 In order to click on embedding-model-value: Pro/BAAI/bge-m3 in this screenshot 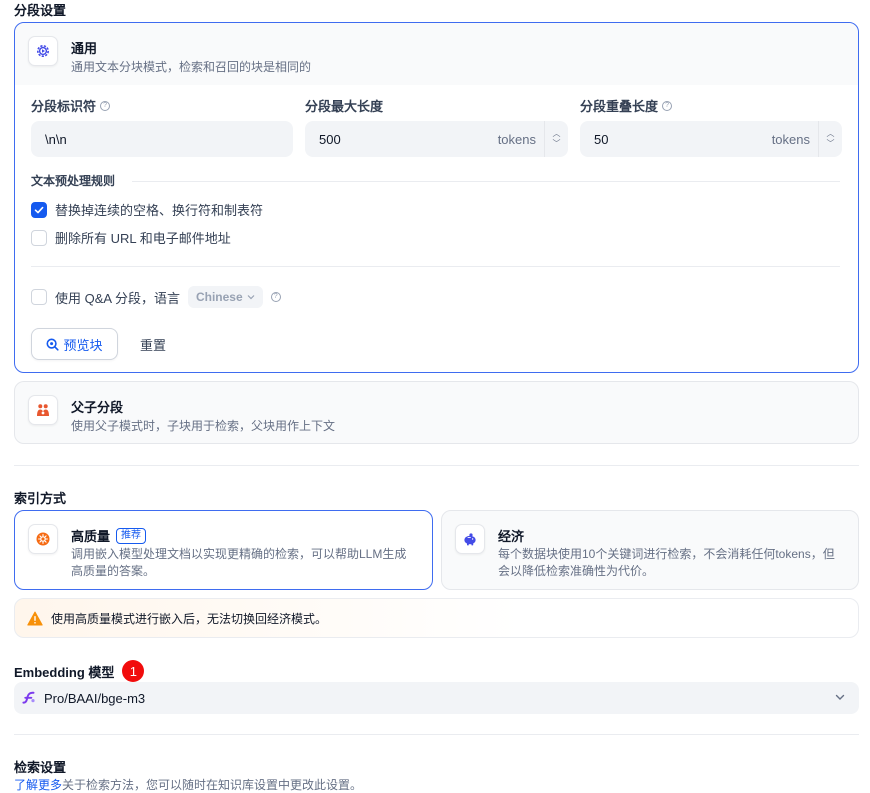, I will do `click(95, 698)`.